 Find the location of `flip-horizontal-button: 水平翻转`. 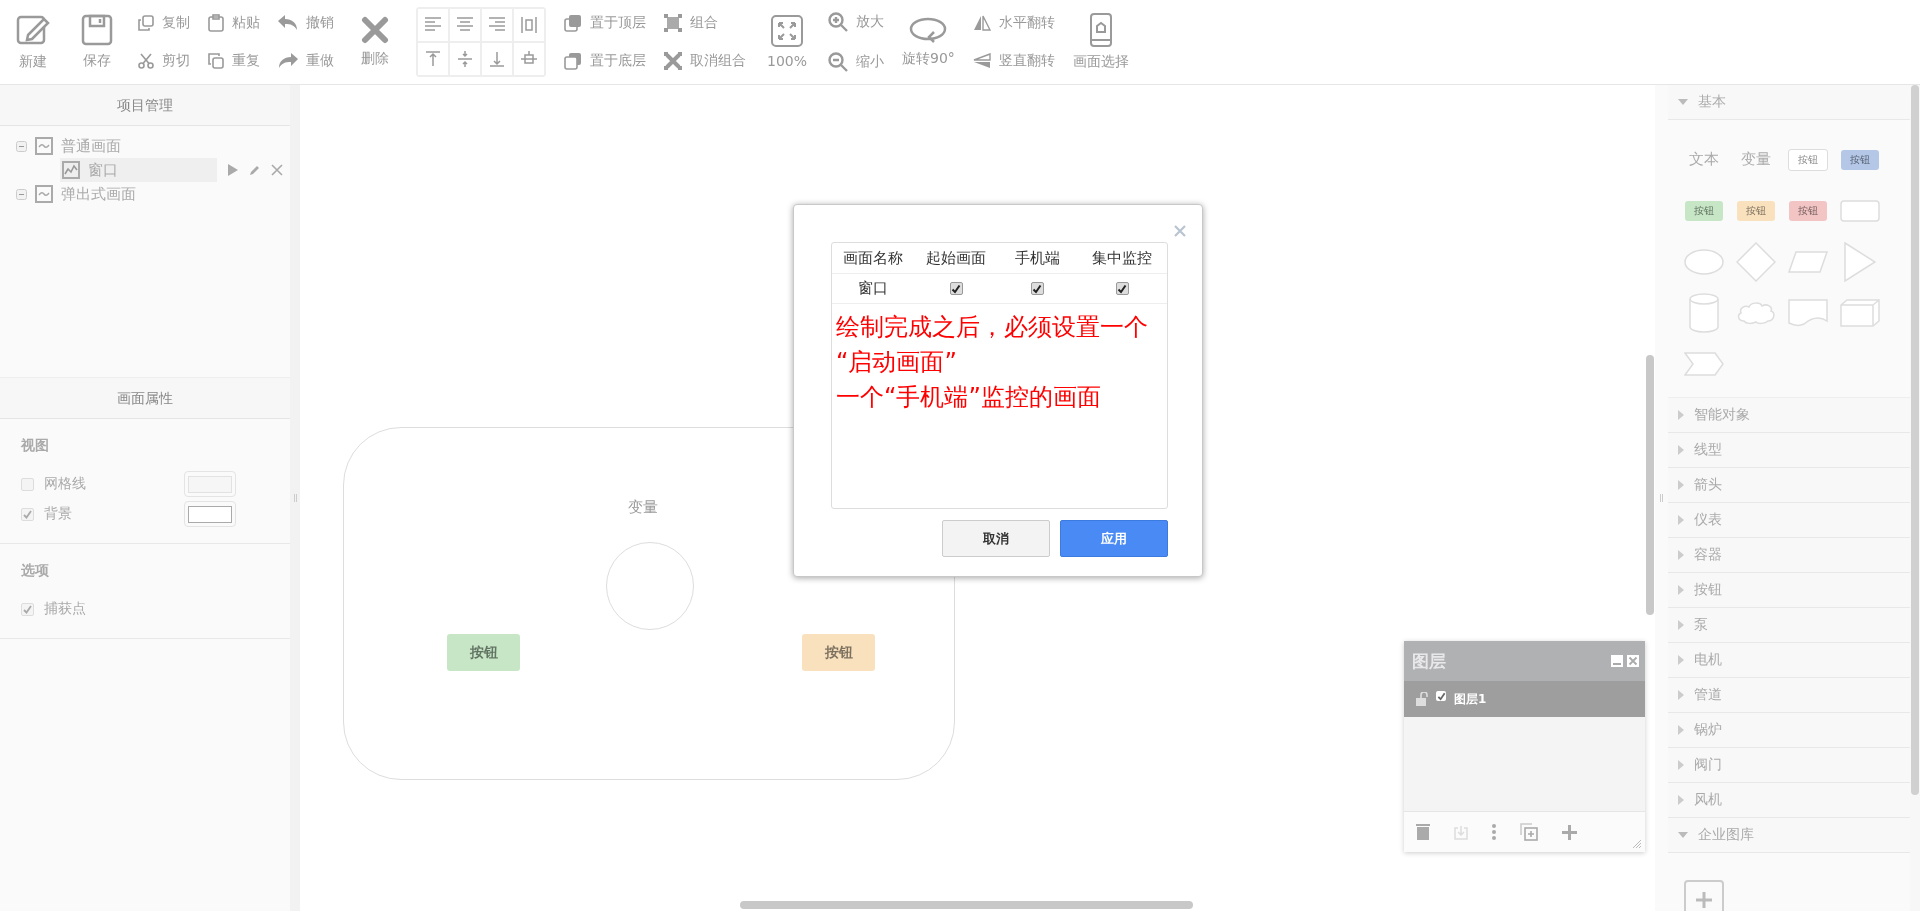

flip-horizontal-button: 水平翻转 is located at coordinates (1013, 23).